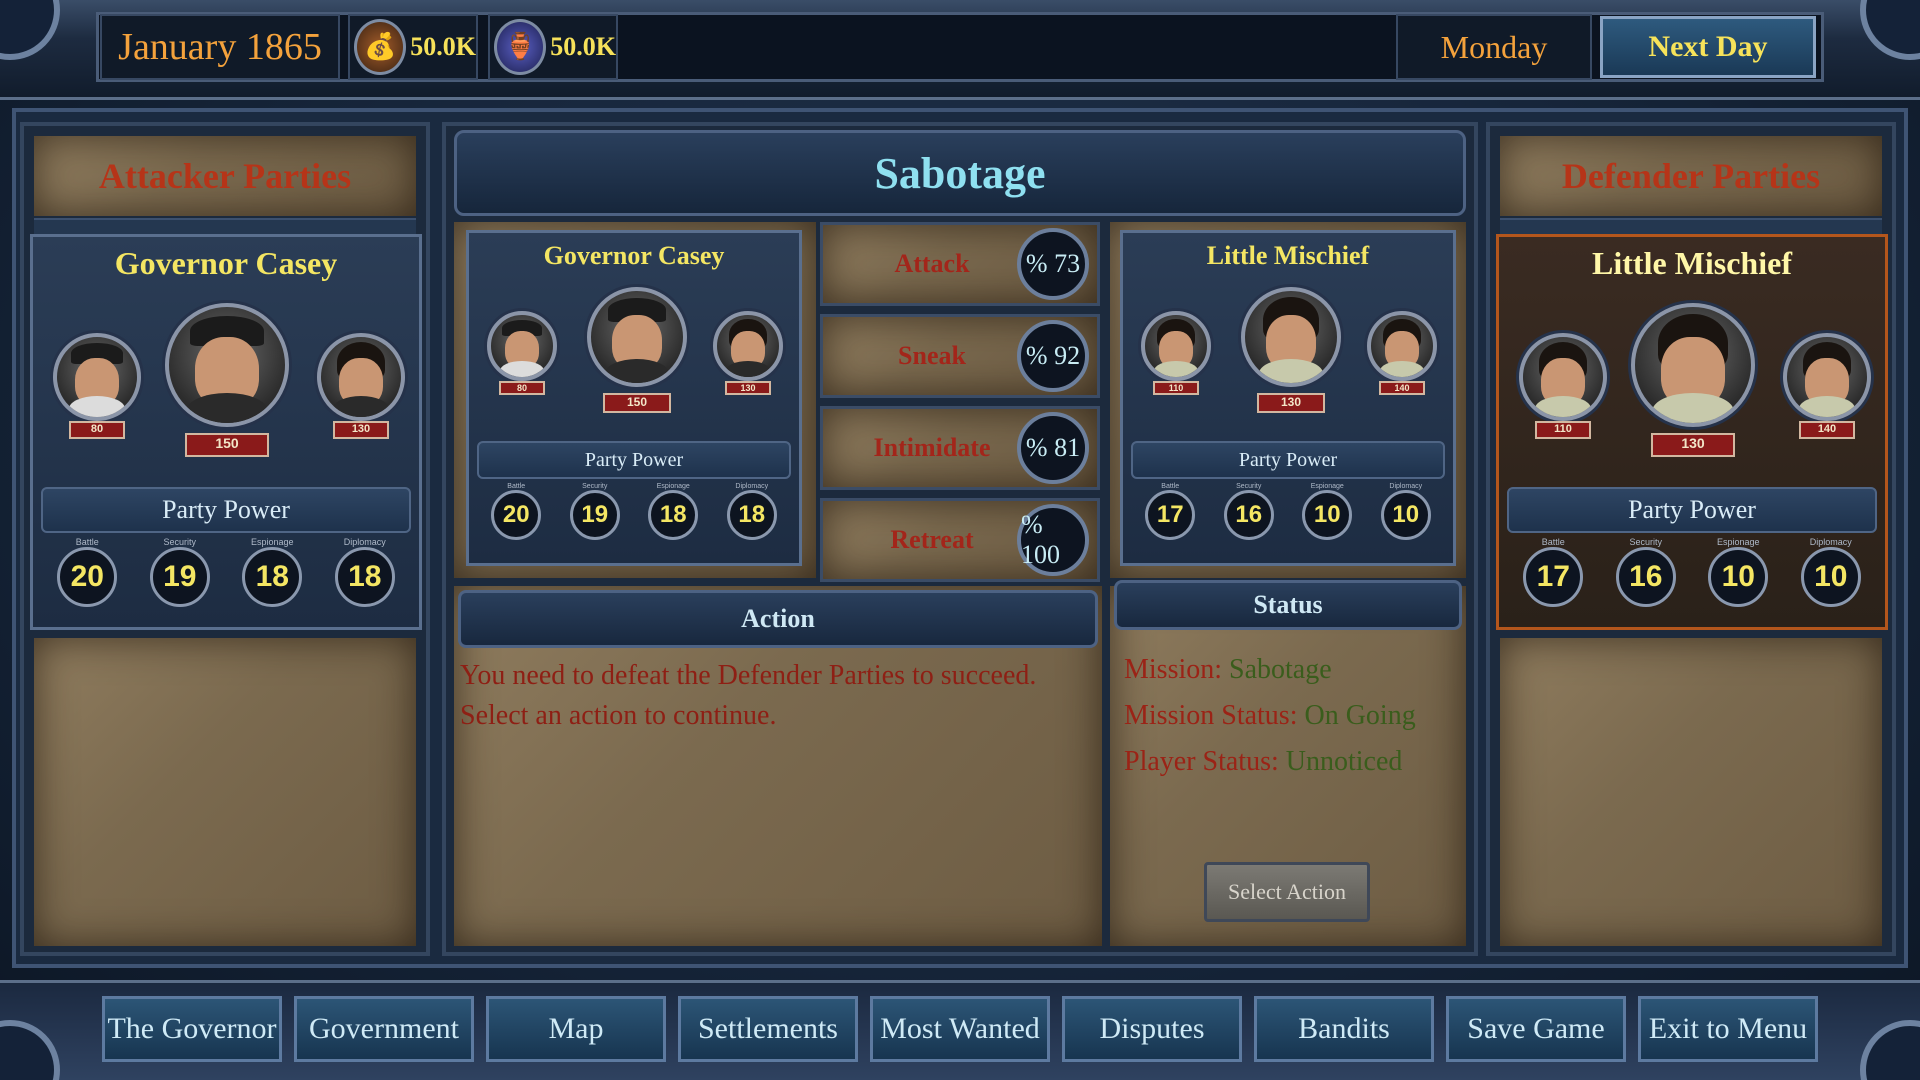  I want to click on attacker-empty-area, so click(225, 792).